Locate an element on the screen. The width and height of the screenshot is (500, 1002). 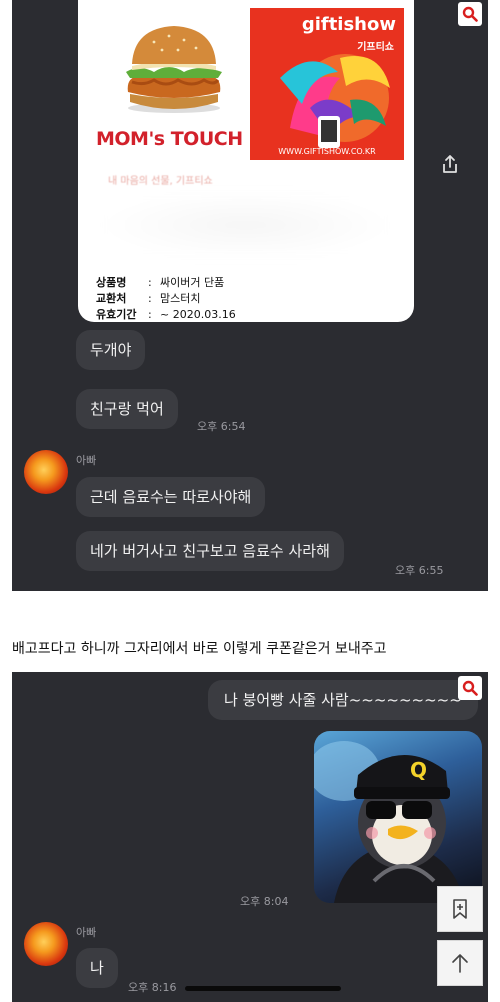
home-indicator is located at coordinates (263, 988).